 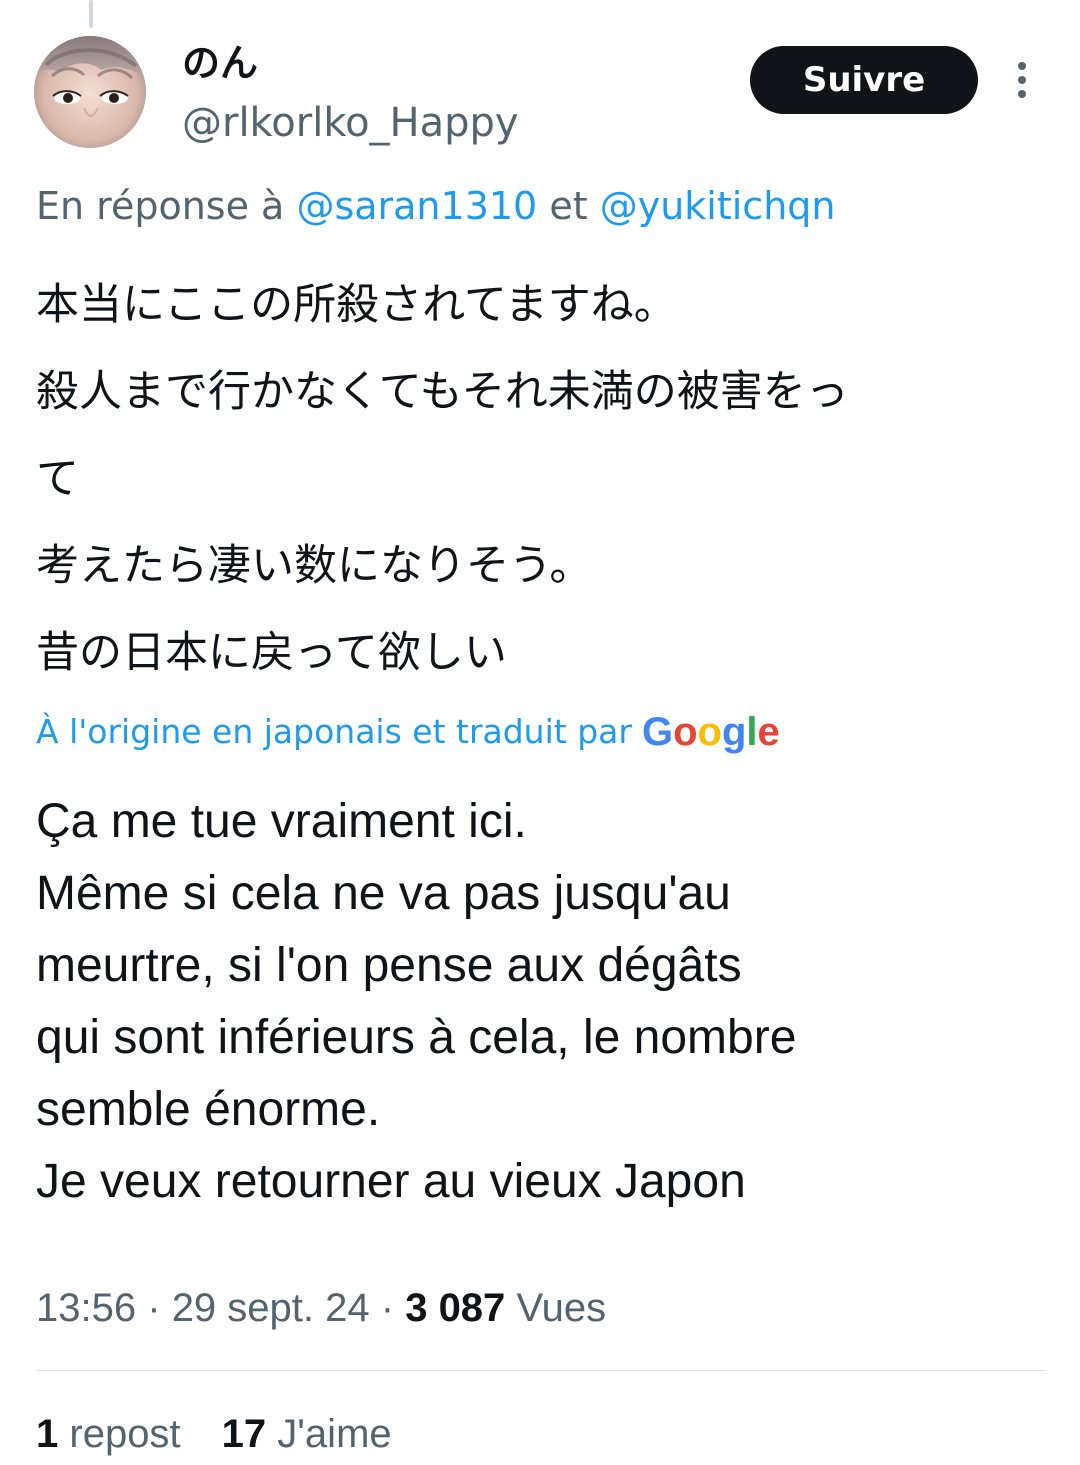 What do you see at coordinates (734, 732) in the screenshot?
I see `google-logo-letter: g` at bounding box center [734, 732].